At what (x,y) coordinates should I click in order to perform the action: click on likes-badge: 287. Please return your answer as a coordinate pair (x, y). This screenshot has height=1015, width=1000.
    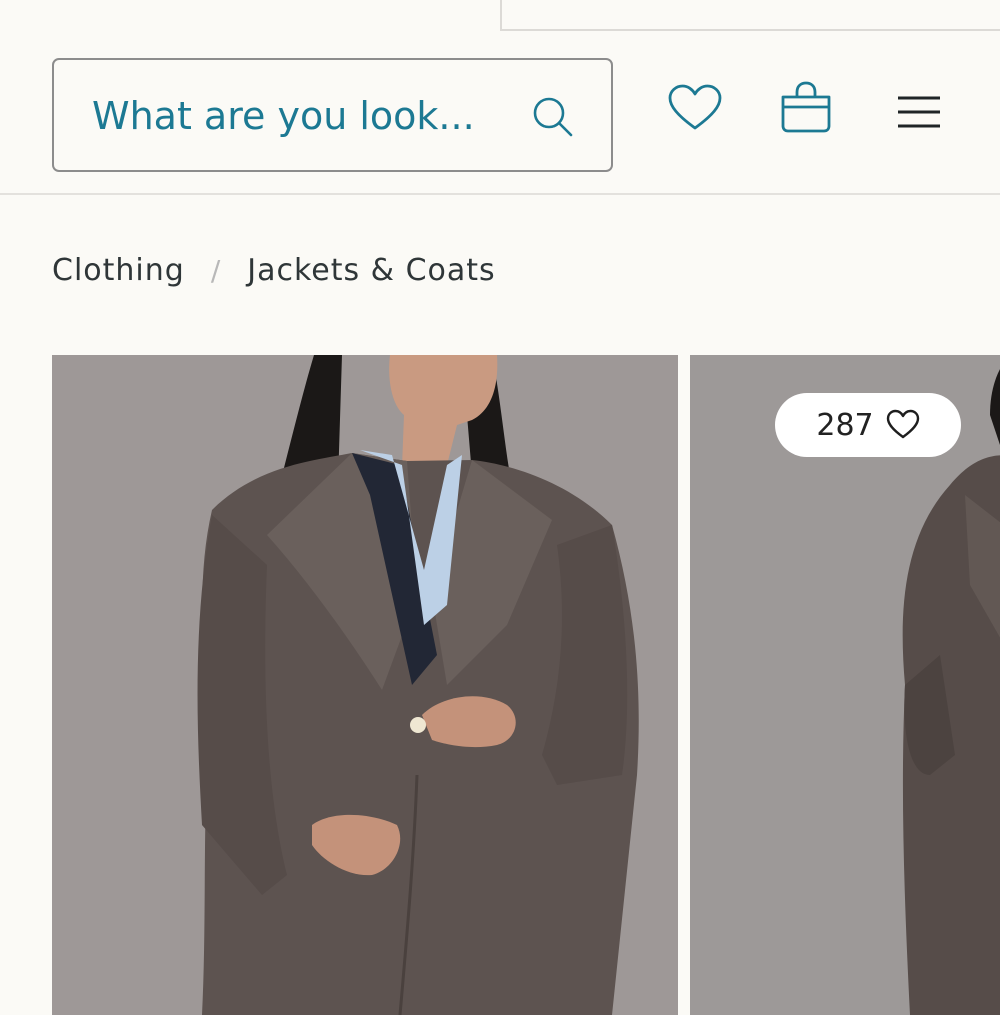
    Looking at the image, I should click on (868, 425).